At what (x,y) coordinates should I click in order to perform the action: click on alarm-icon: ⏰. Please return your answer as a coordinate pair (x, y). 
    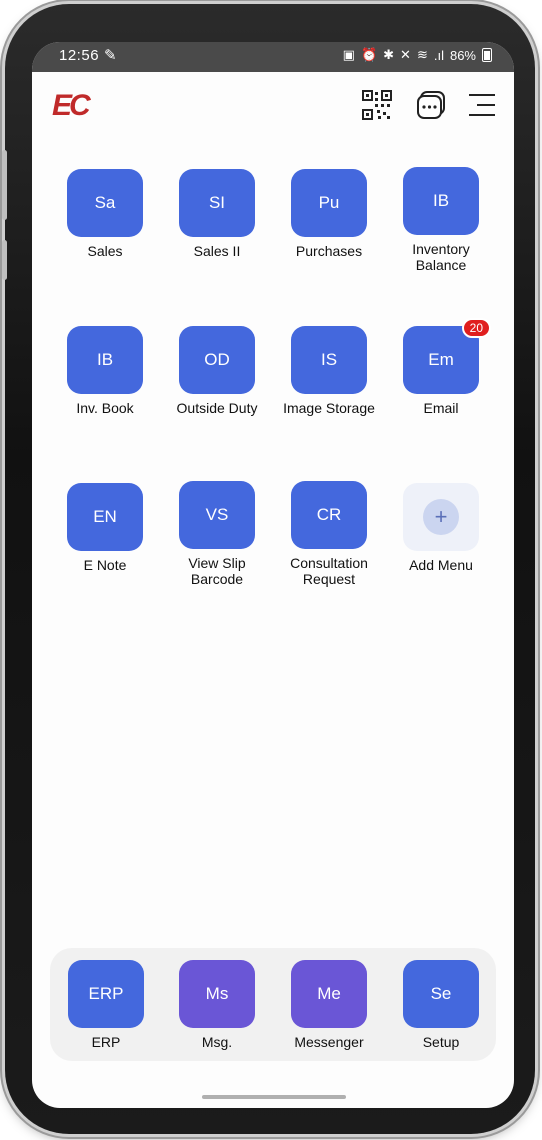
    Looking at the image, I should click on (369, 54).